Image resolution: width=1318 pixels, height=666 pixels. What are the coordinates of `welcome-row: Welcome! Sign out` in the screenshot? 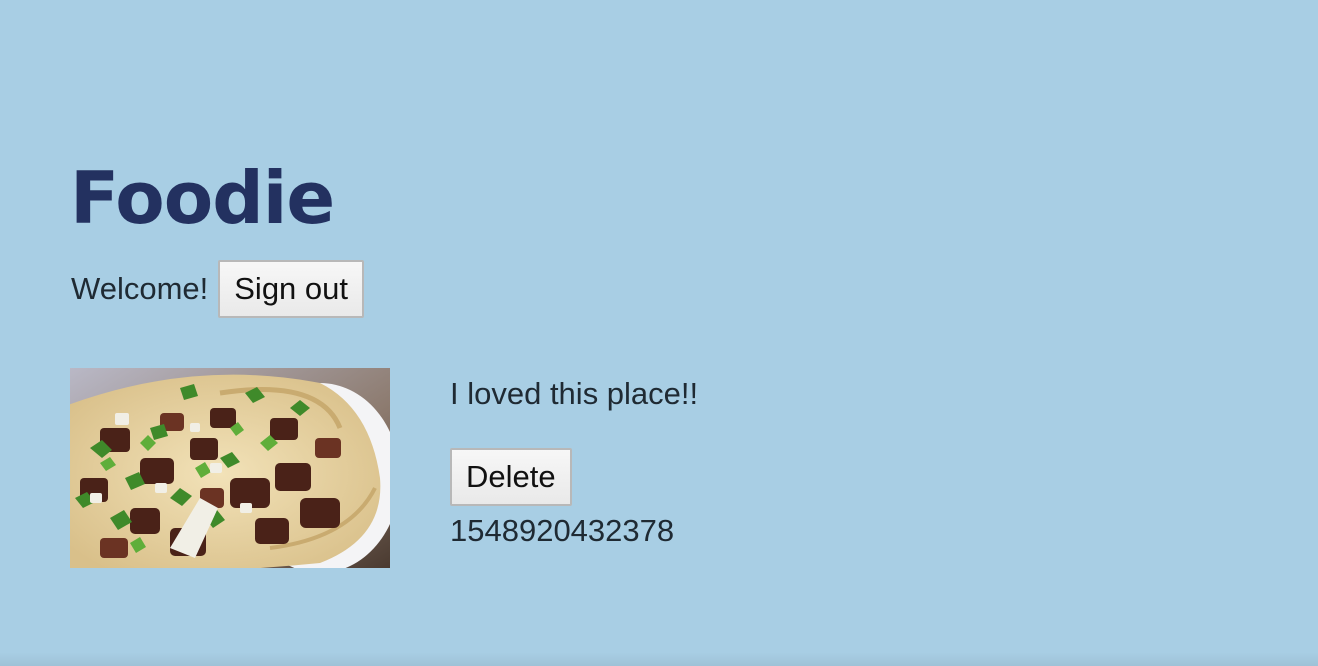 It's located at (218, 289).